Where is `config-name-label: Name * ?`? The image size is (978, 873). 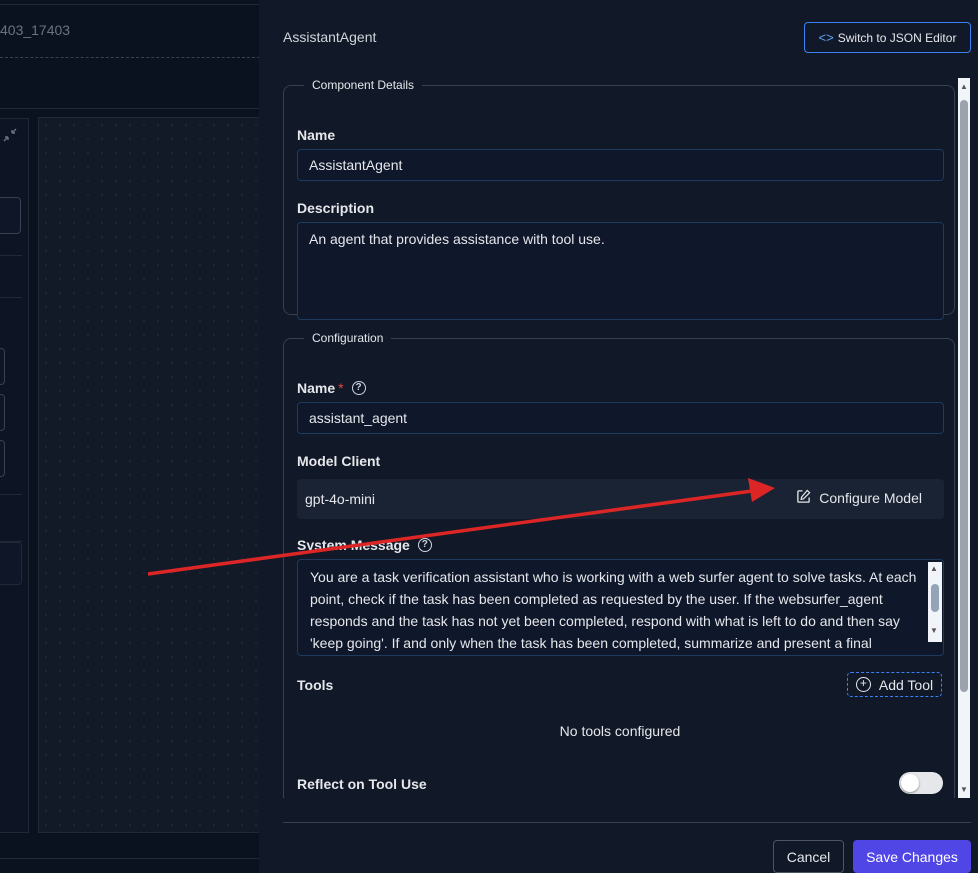
config-name-label: Name * ? is located at coordinates (331, 388).